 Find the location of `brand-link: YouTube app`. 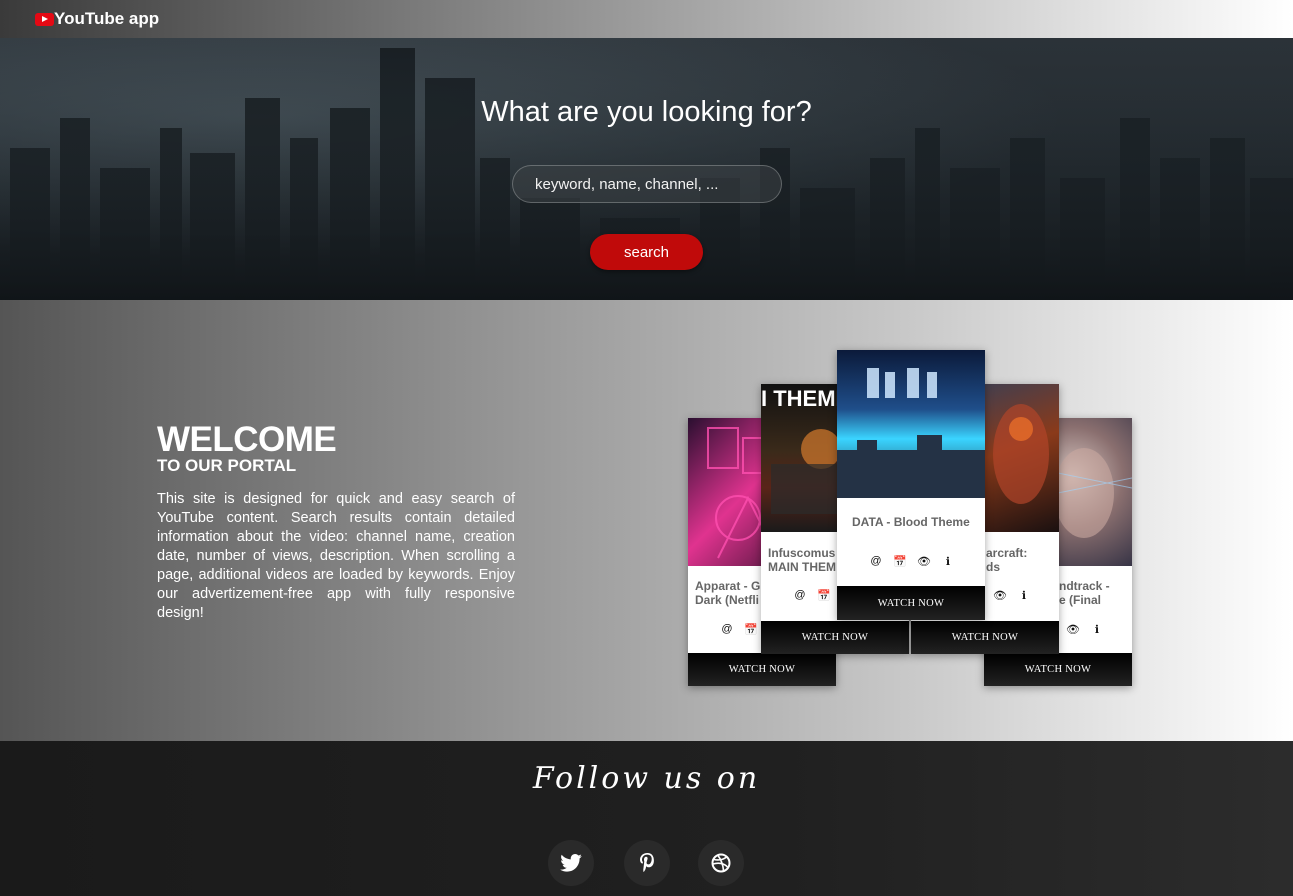

brand-link: YouTube app is located at coordinates (97, 19).